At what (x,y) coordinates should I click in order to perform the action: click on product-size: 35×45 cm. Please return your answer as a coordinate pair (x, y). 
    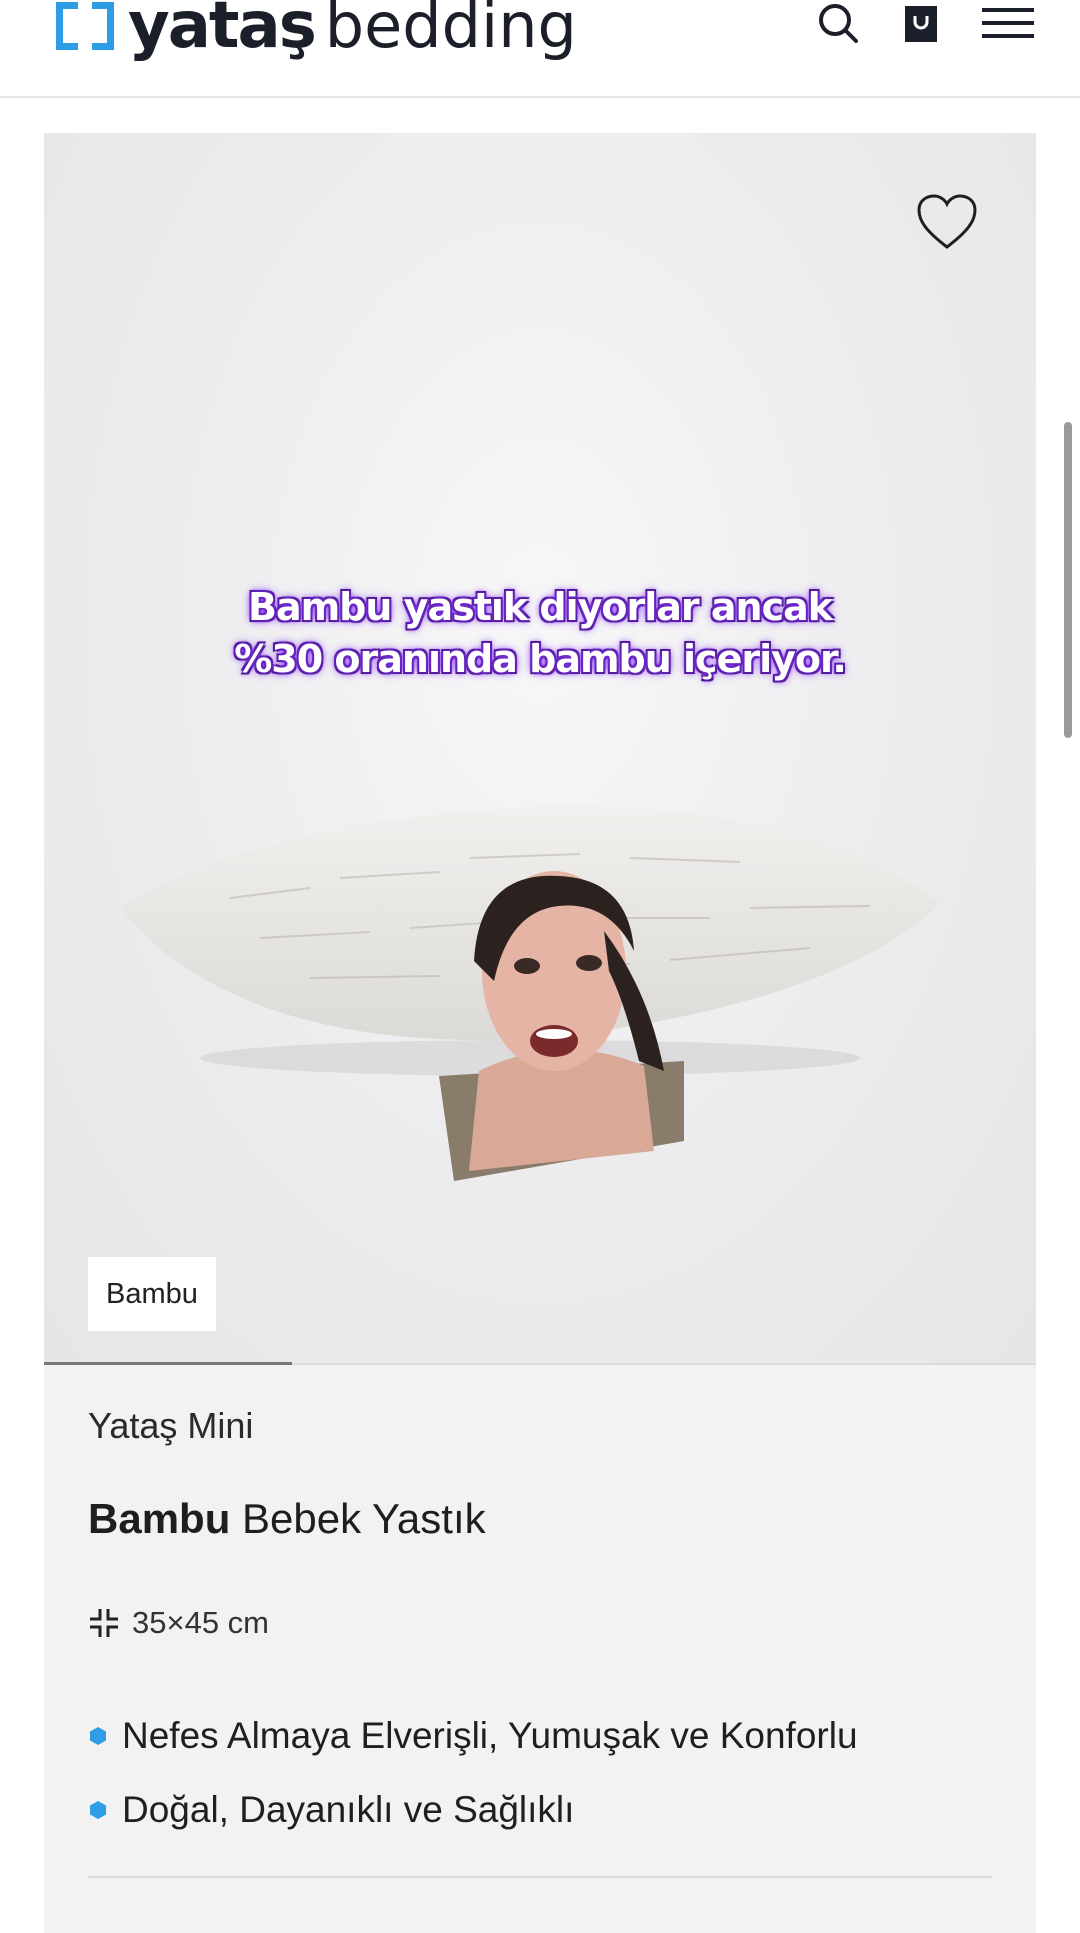
    Looking at the image, I should click on (178, 1623).